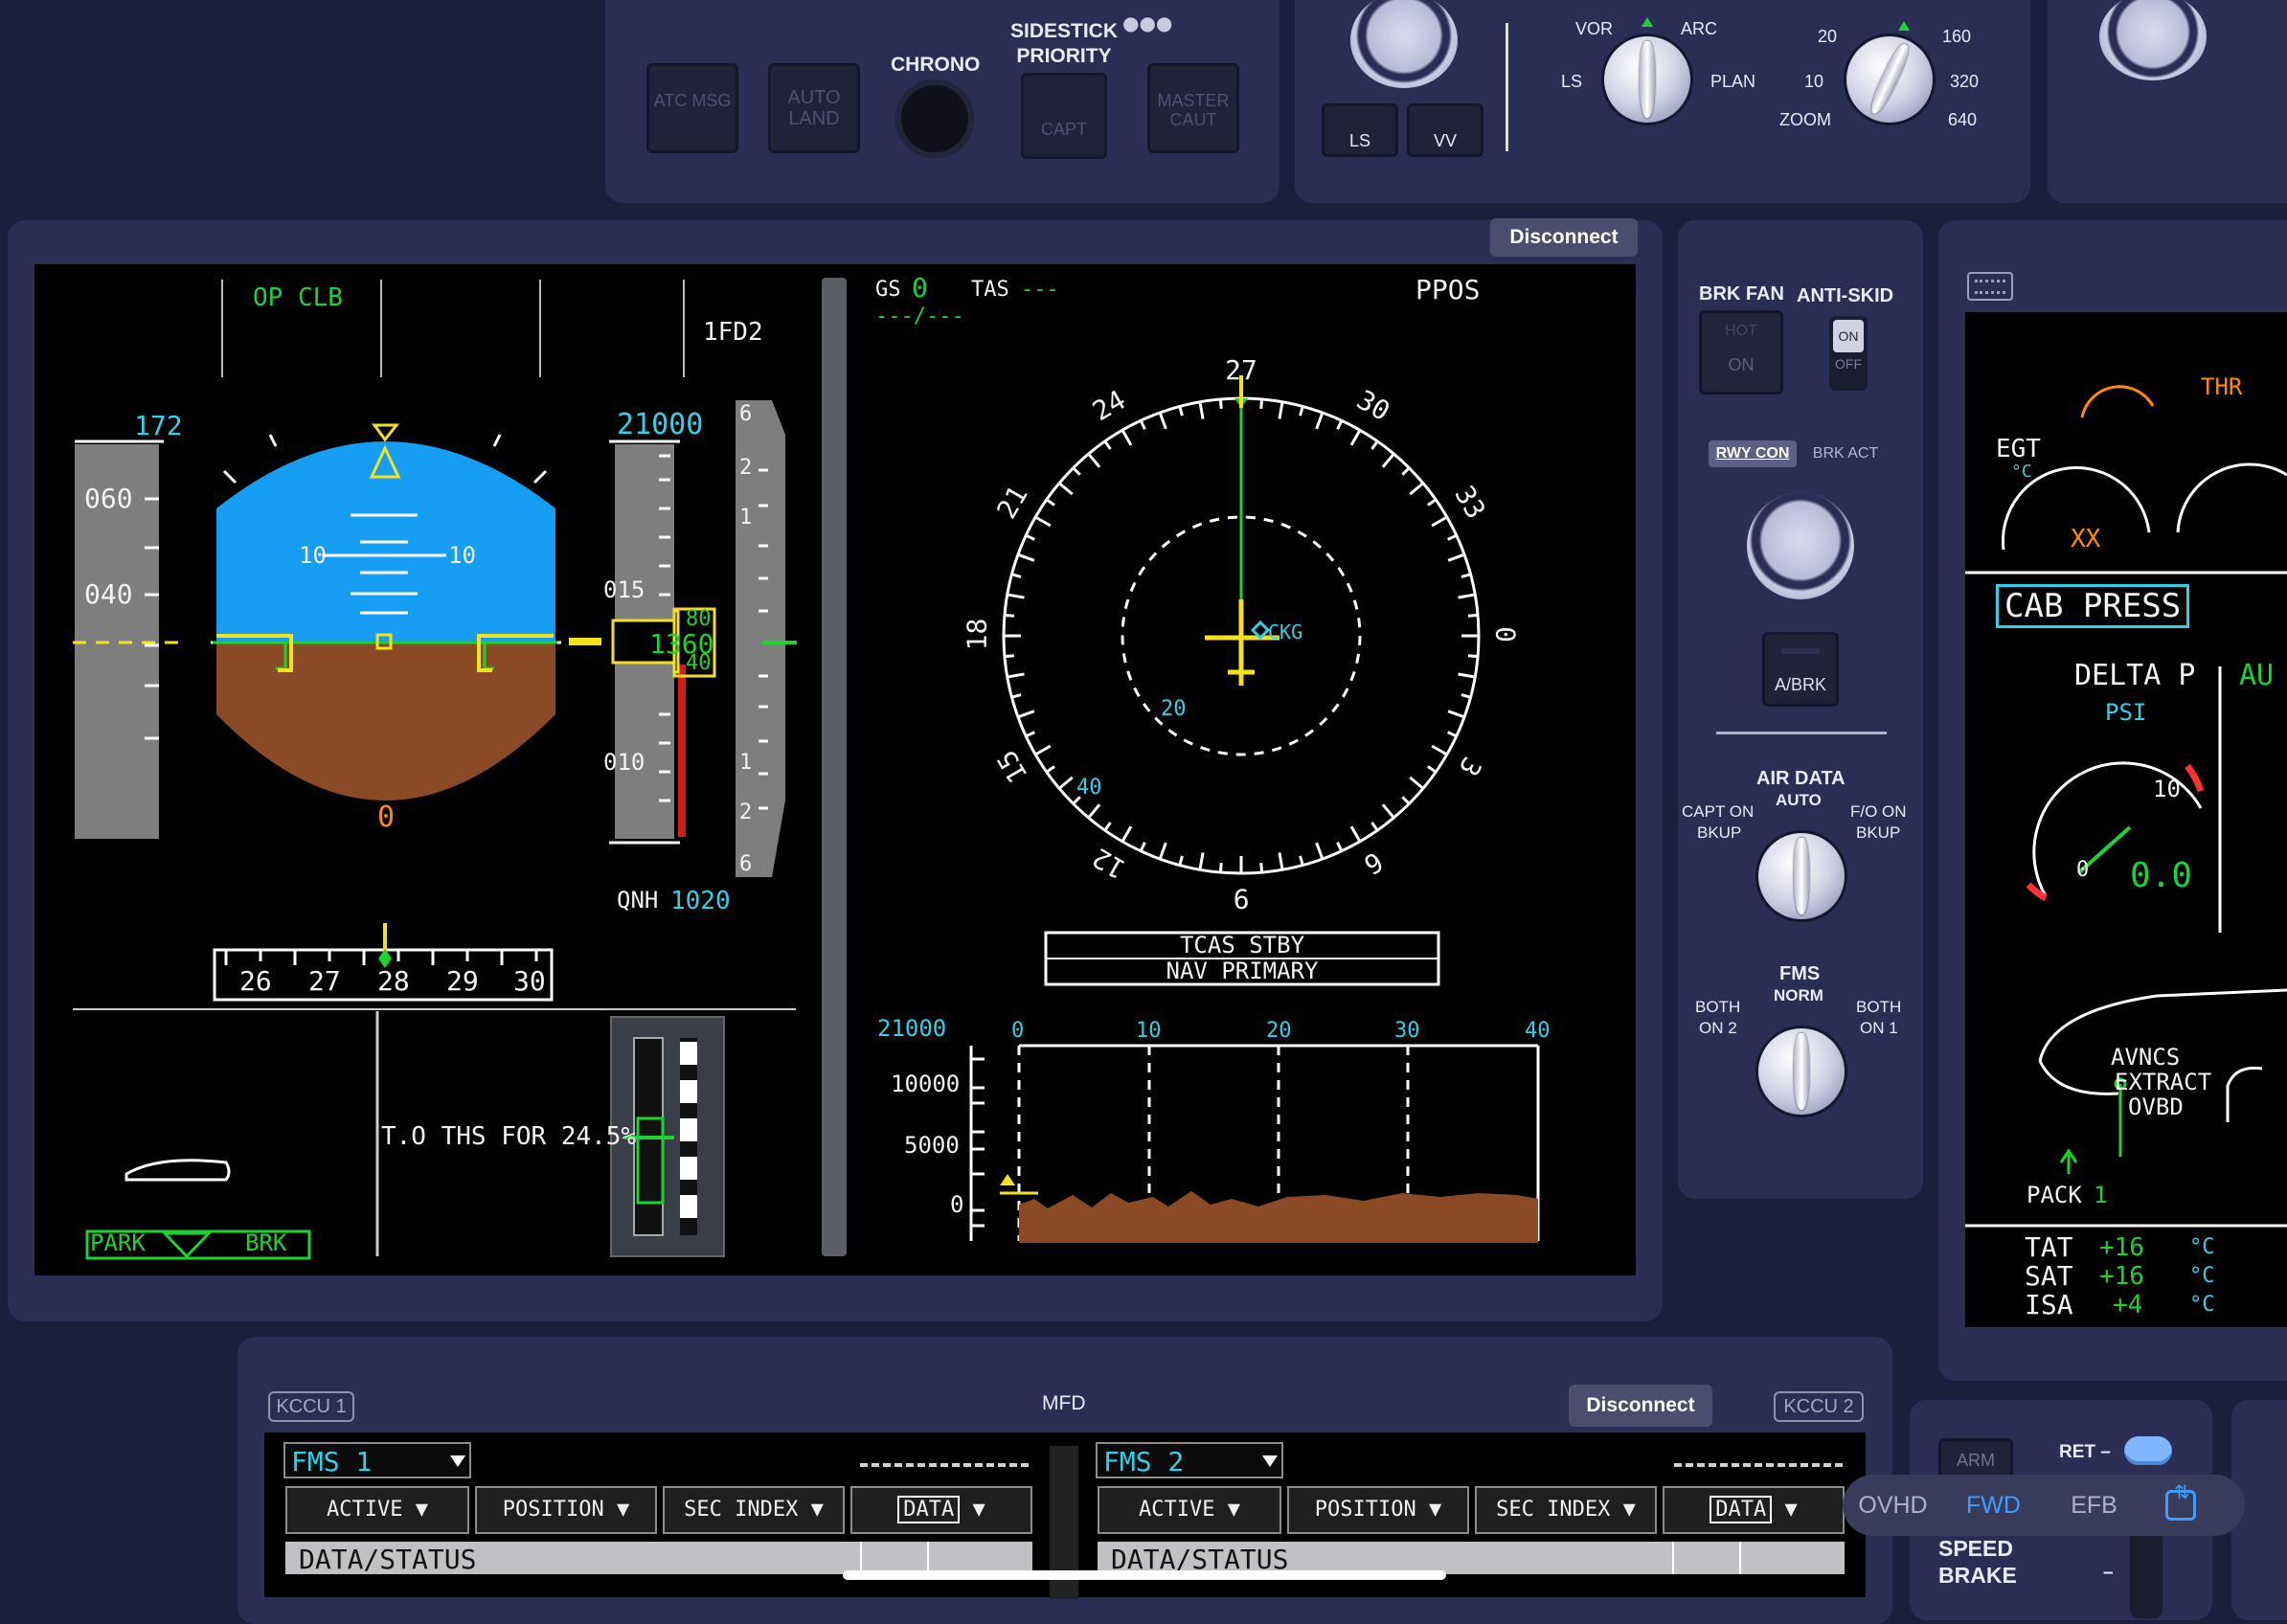  I want to click on thr-label: THR, so click(2222, 386).